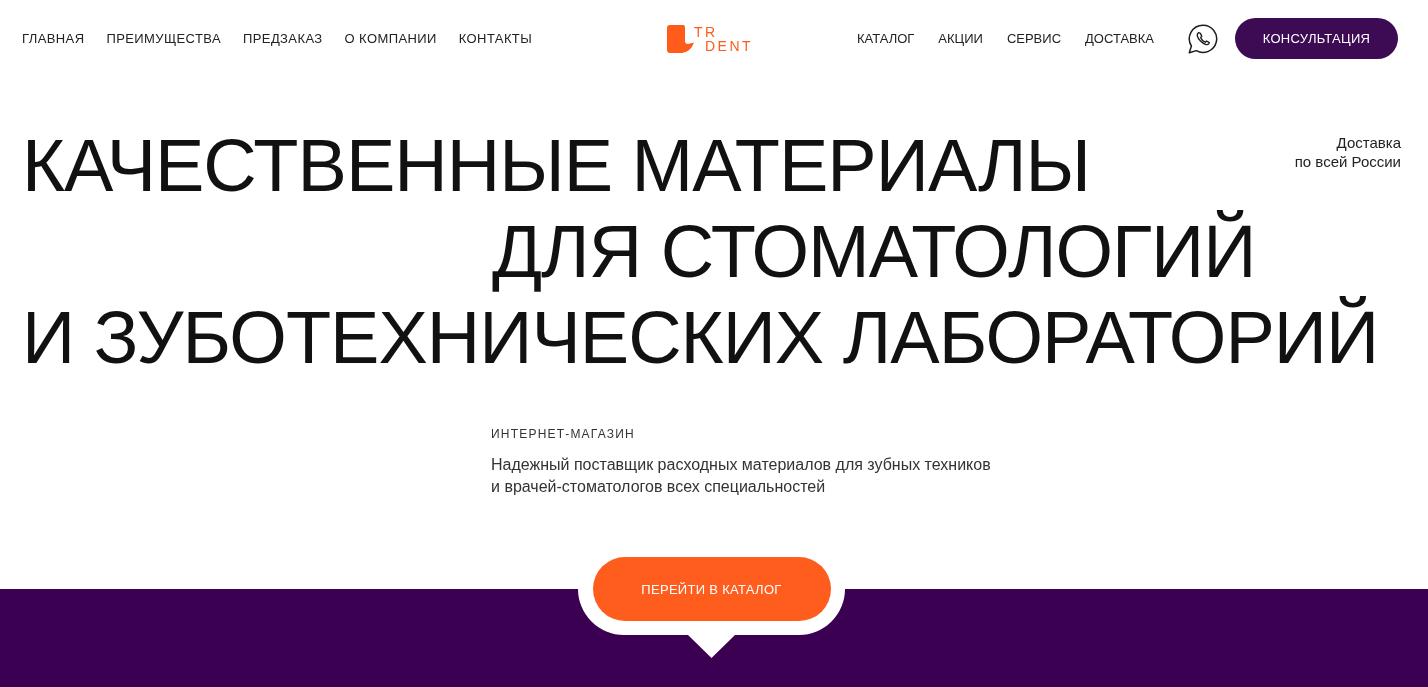 The height and width of the screenshot is (687, 1428). I want to click on logo-icon, so click(680, 38).